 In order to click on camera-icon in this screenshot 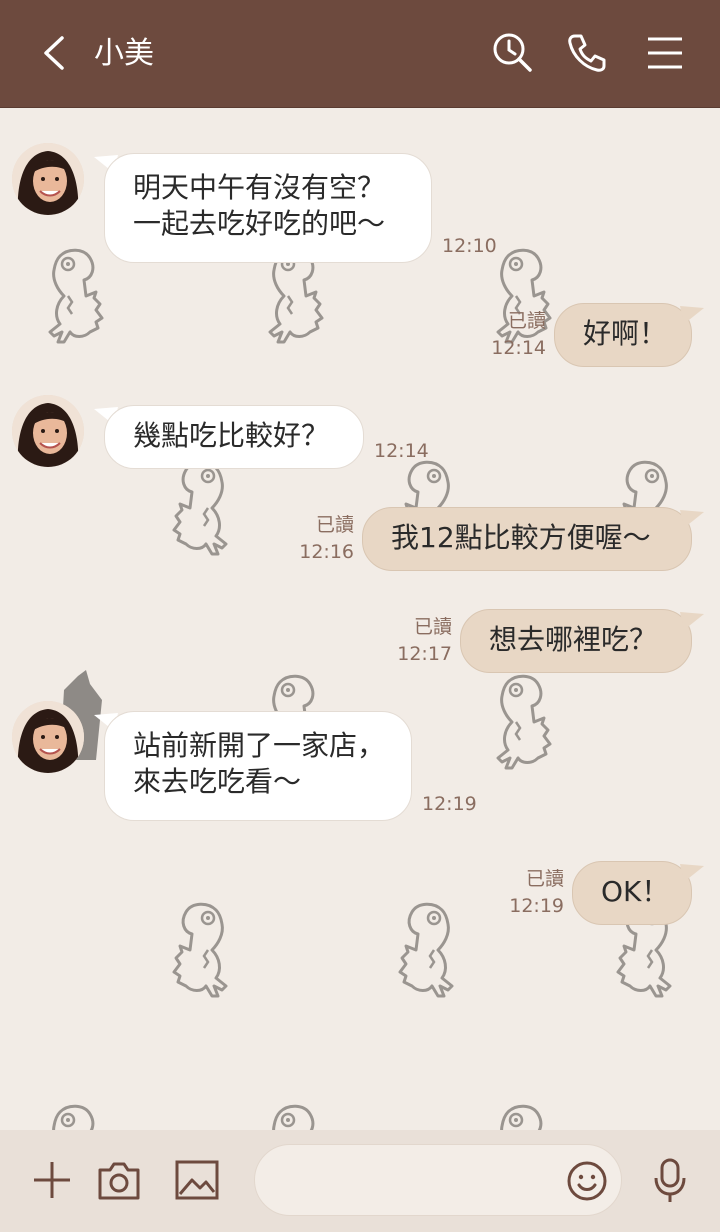, I will do `click(119, 1180)`.